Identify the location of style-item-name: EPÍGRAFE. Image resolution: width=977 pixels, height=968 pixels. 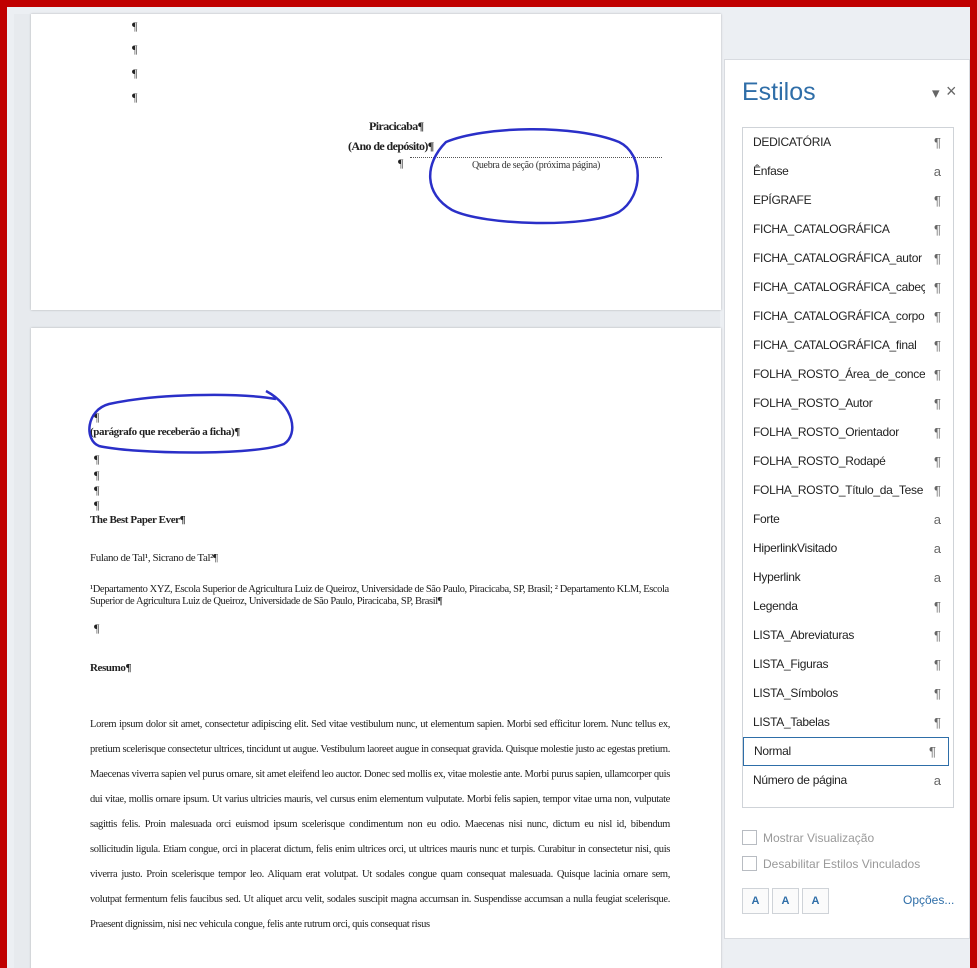
(782, 200).